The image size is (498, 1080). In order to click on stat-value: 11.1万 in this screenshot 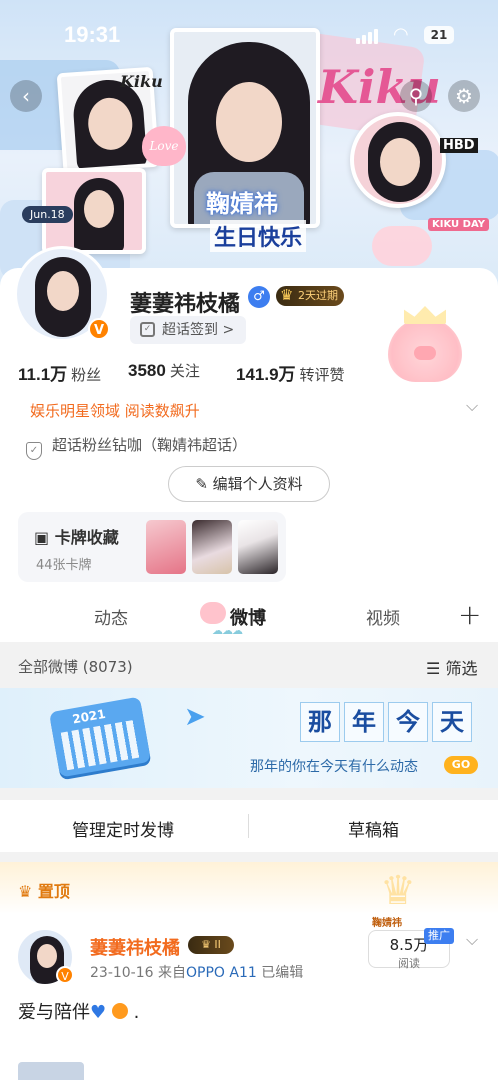, I will do `click(43, 374)`.